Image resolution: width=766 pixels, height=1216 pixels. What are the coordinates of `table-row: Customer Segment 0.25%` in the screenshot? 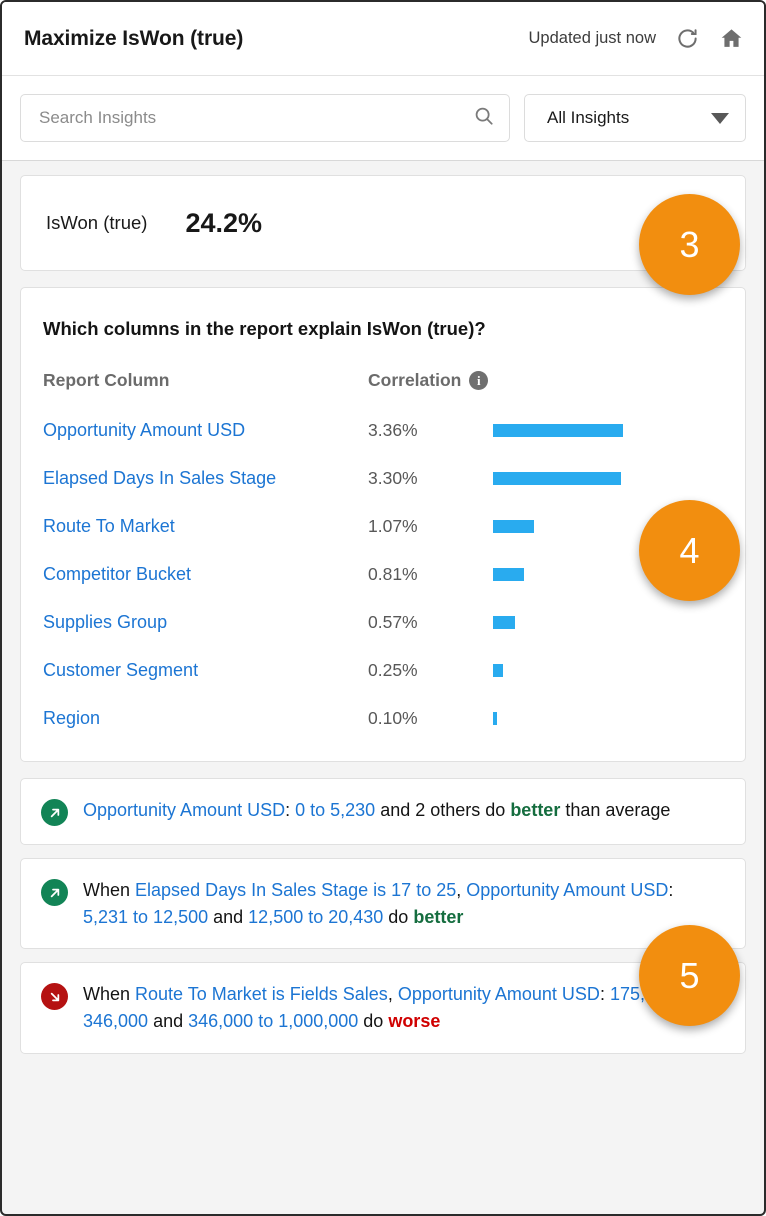 It's located at (382, 684).